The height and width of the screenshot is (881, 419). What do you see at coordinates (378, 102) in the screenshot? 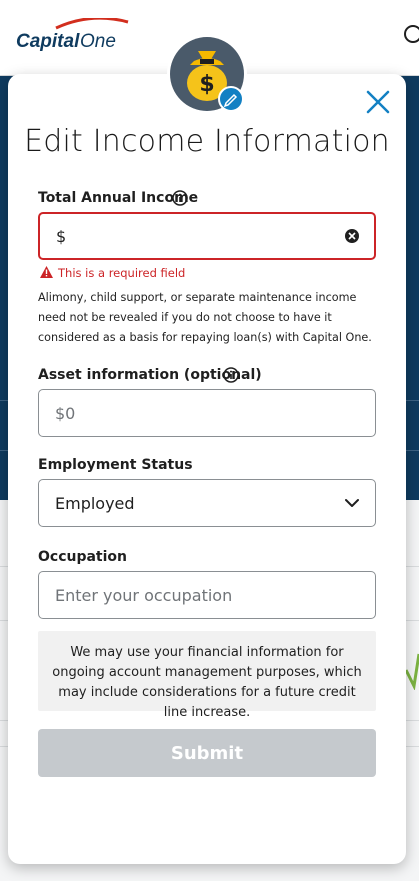
I see `close-icon` at bounding box center [378, 102].